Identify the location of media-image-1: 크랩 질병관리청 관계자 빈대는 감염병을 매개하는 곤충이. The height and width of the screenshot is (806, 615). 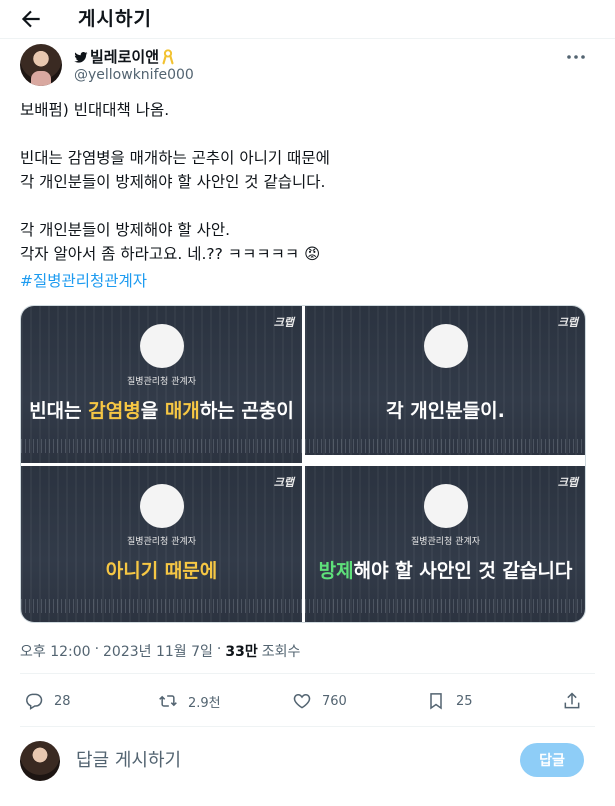
(161, 384).